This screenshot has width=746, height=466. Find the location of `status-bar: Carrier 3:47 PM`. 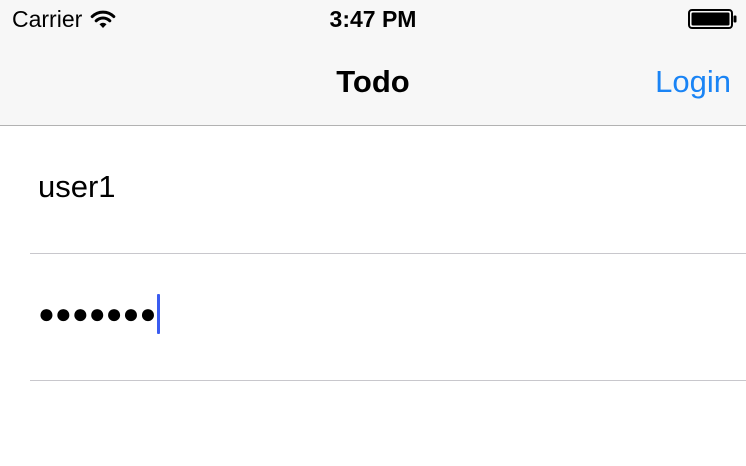

status-bar: Carrier 3:47 PM is located at coordinates (373, 20).